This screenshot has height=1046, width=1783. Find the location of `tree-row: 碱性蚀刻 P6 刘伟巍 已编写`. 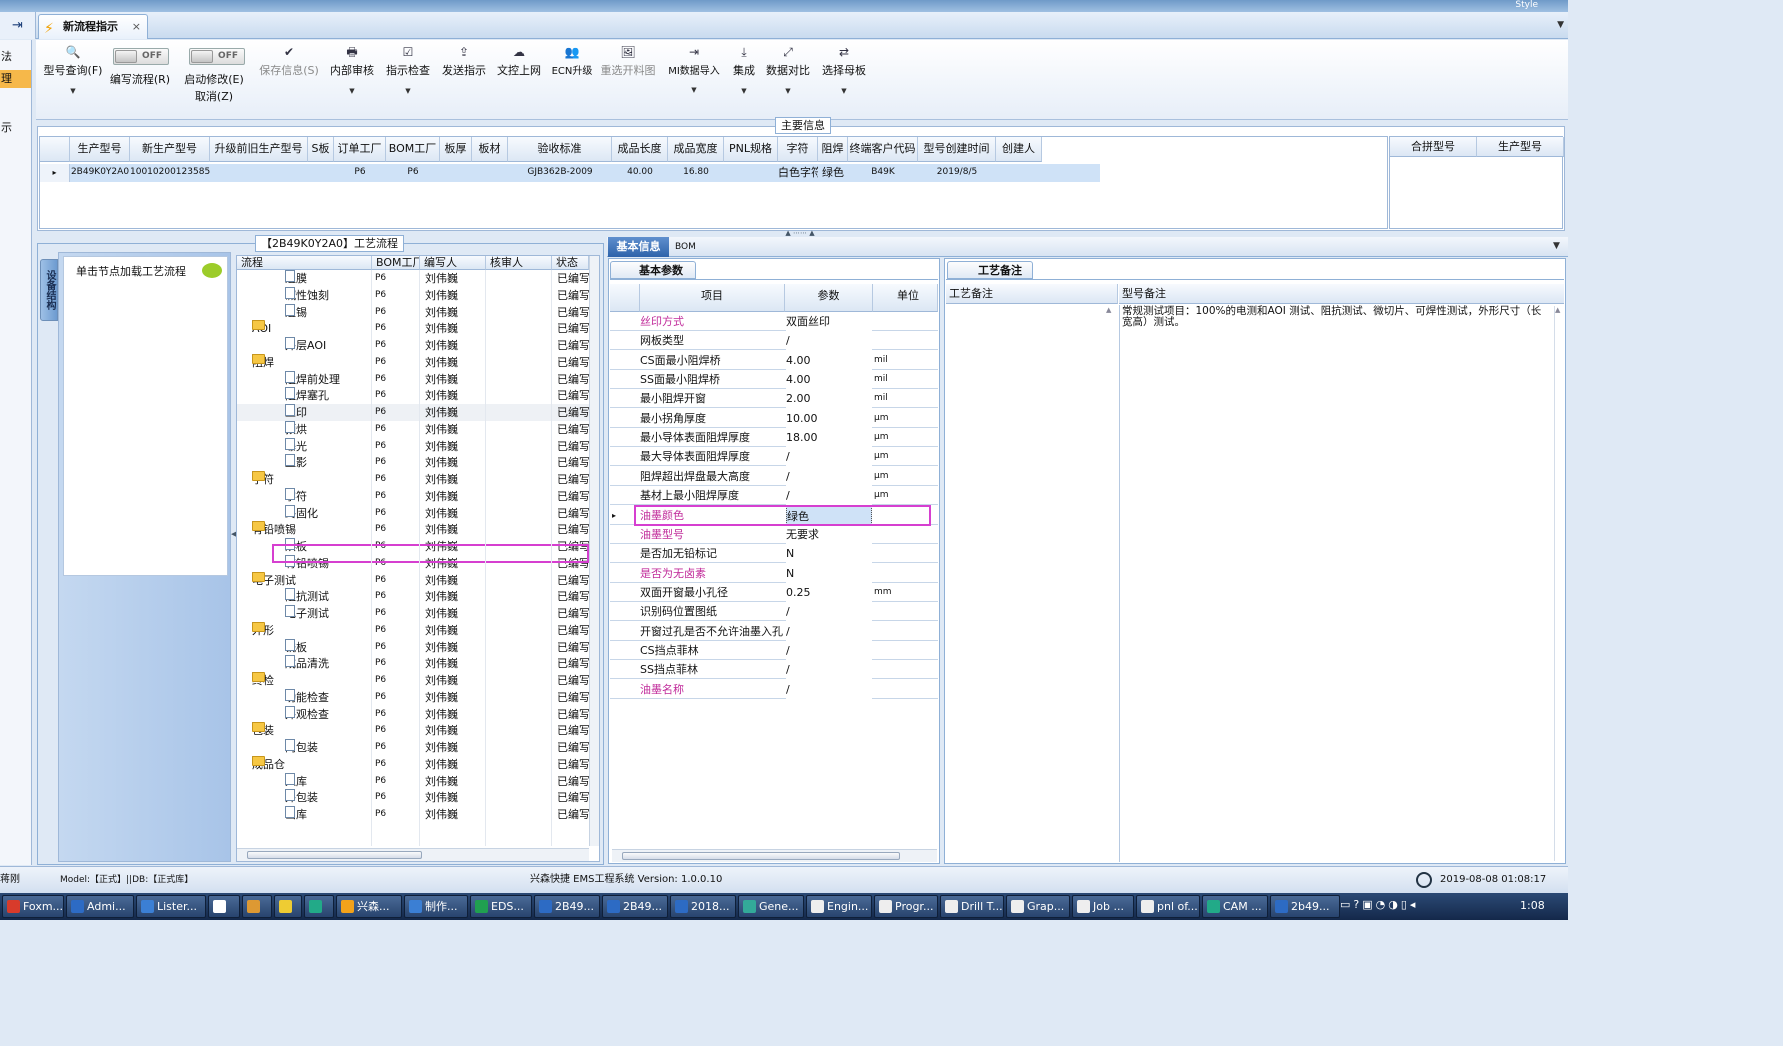

tree-row: 碱性蚀刻 P6 刘伟巍 已编写 is located at coordinates (413, 295).